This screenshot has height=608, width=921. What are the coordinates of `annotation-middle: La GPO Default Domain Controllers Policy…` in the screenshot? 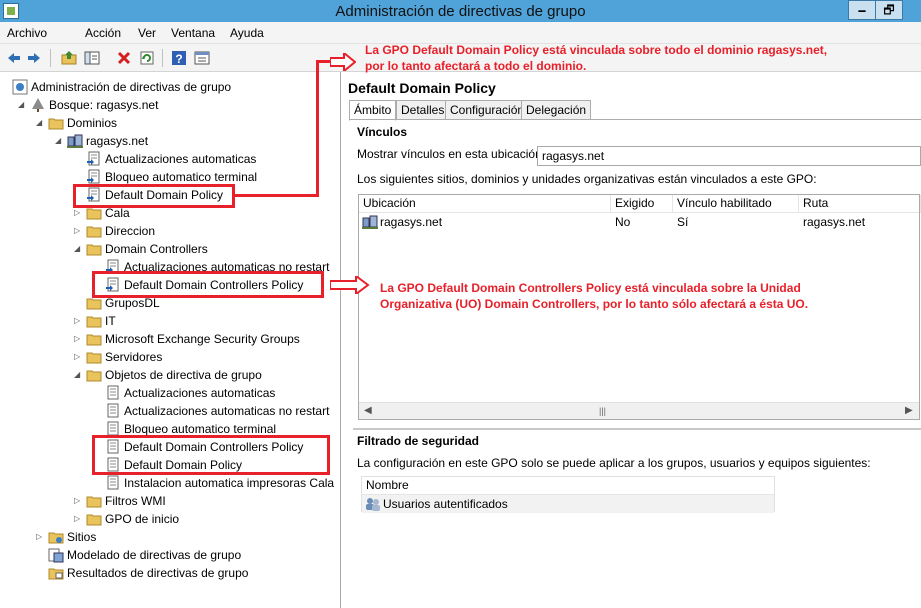 It's located at (594, 296).